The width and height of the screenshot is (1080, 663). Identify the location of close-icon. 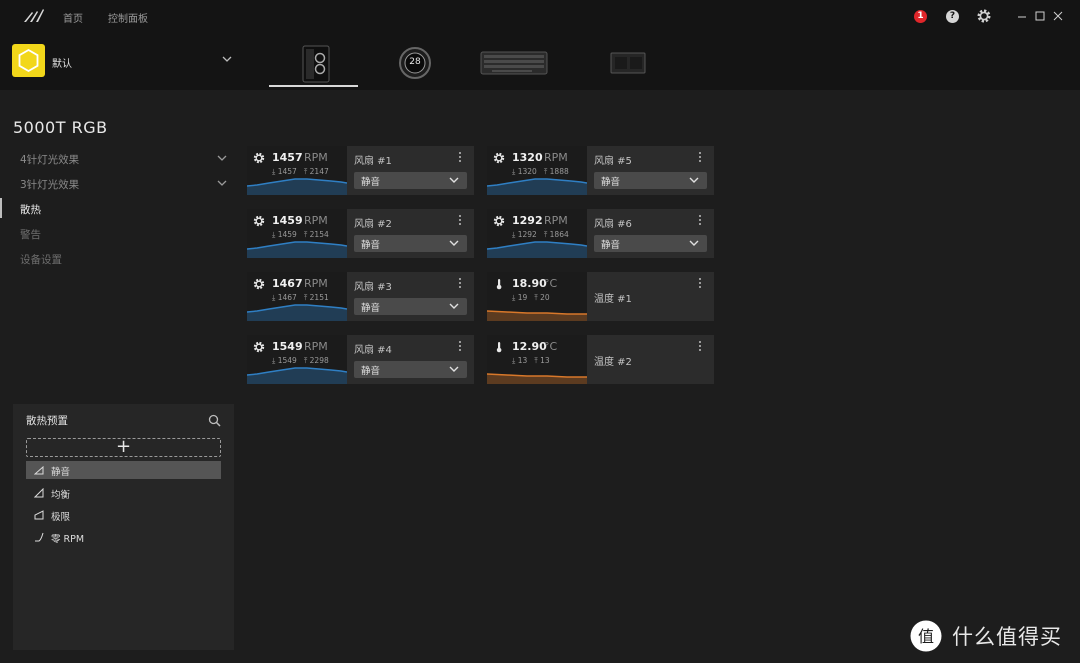
(1058, 16).